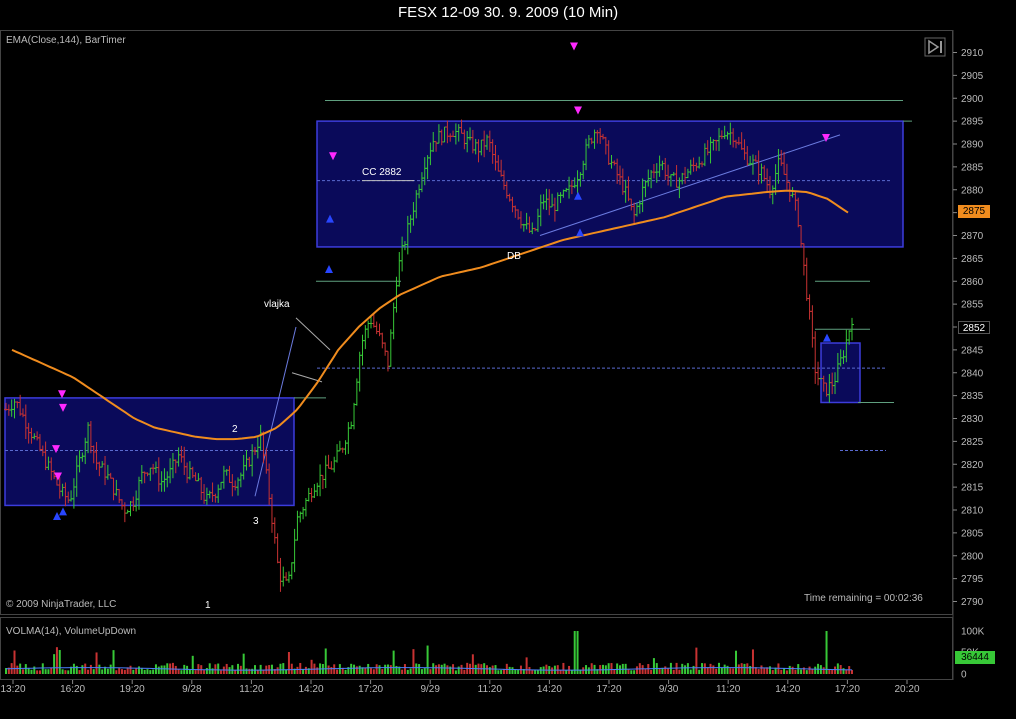 This screenshot has width=1016, height=719. Describe the element at coordinates (964, 675) in the screenshot. I see `volume-tick-label: 0` at that location.